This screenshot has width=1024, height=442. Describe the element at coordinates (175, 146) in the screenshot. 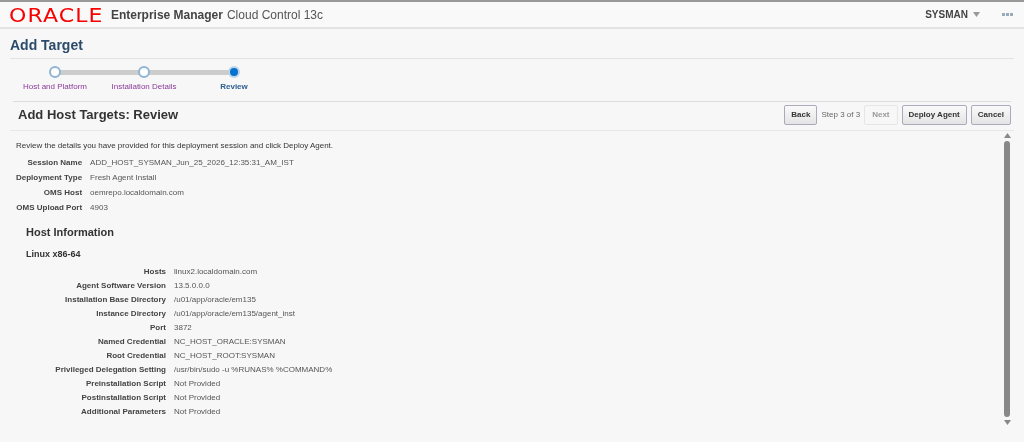

I see `instruction-text: Review the details you have provided for this deployment session and click Deploy Agent.` at that location.